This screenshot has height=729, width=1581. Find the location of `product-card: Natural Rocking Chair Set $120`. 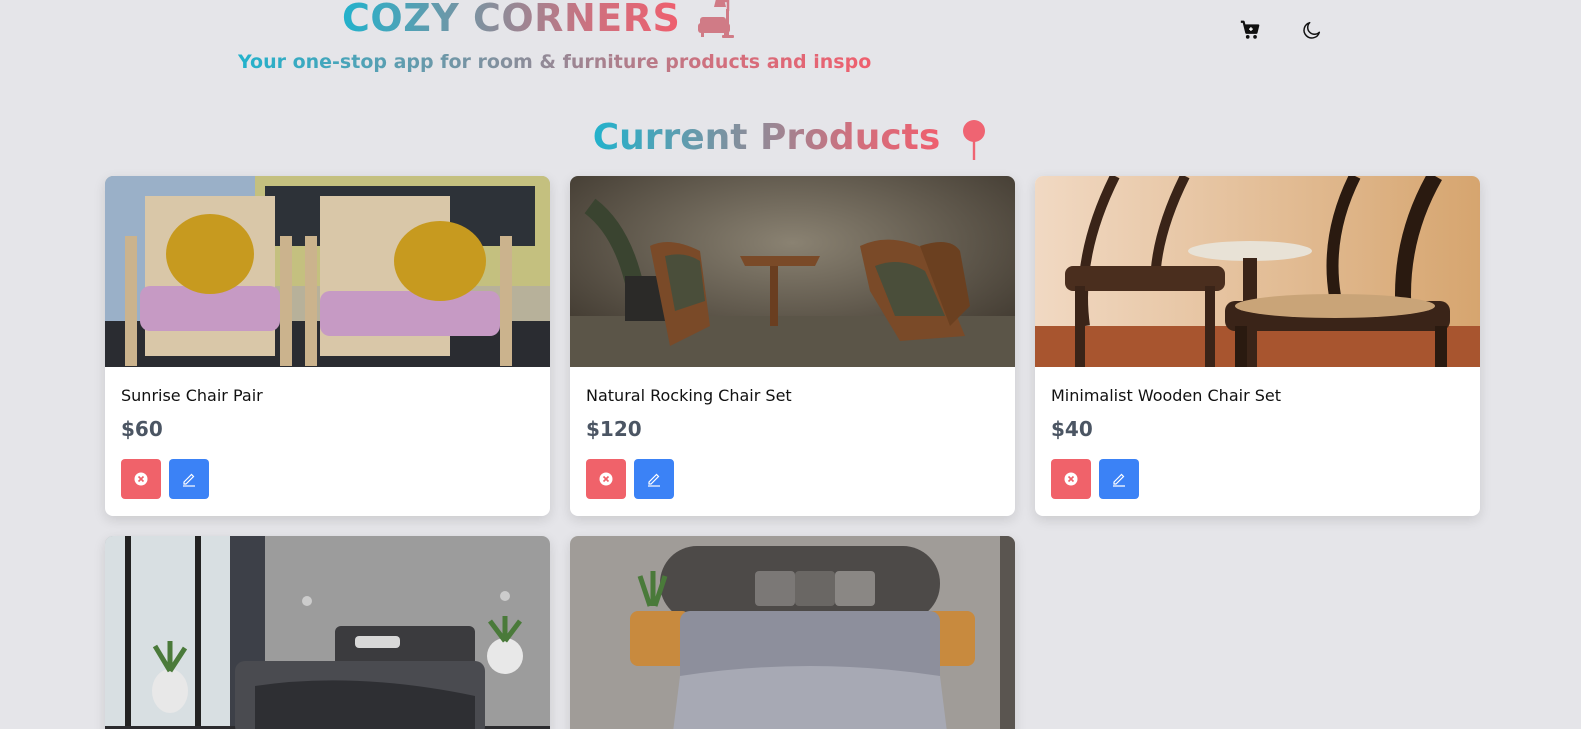

product-card: Natural Rocking Chair Set $120 is located at coordinates (792, 346).